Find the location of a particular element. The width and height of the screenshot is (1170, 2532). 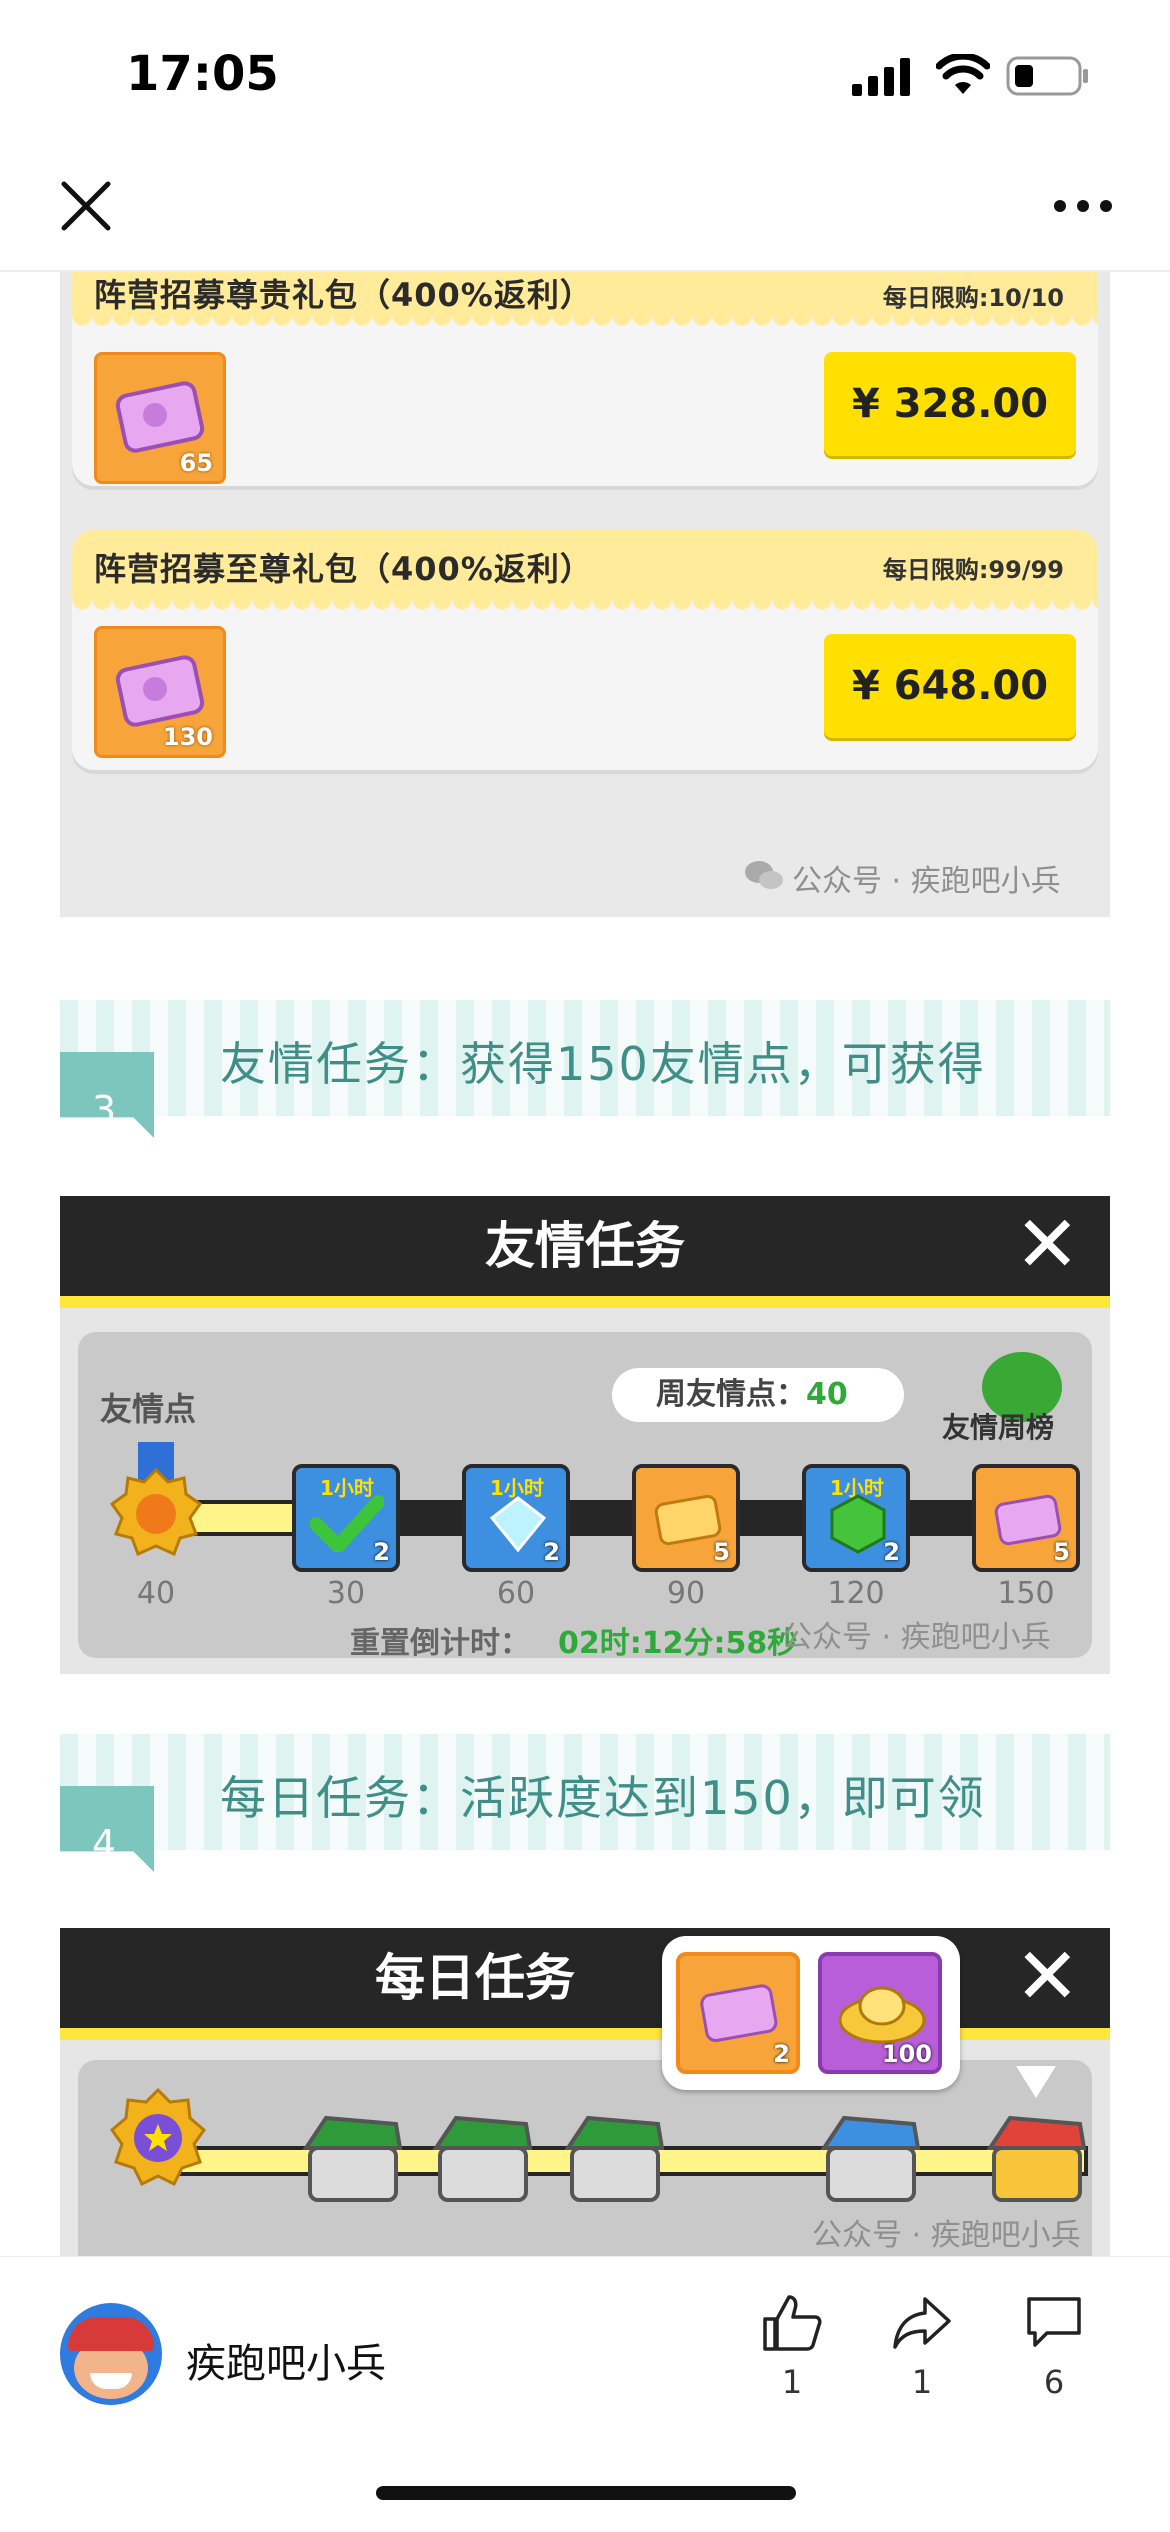

reward-item: 100 is located at coordinates (880, 2013).